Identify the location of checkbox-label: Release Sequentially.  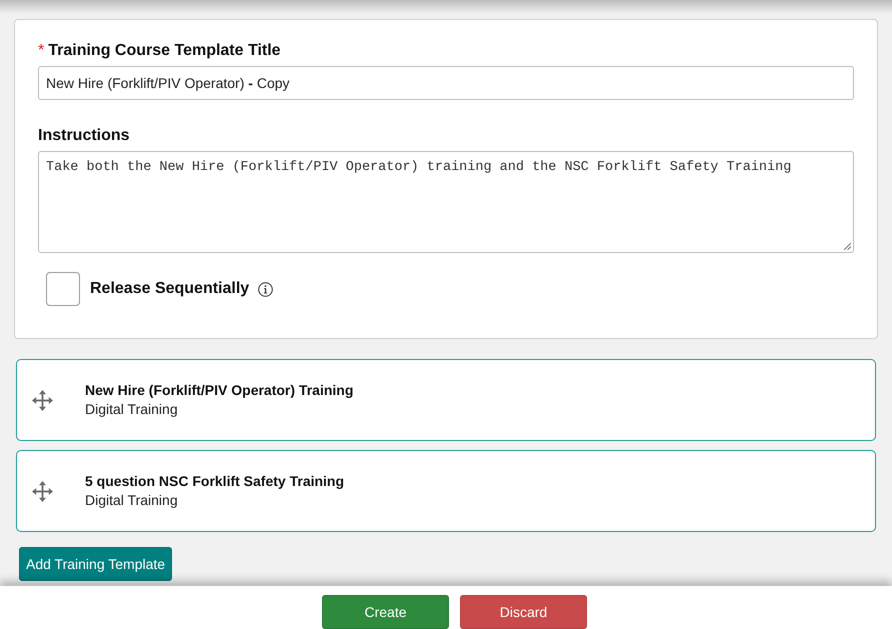
(170, 289).